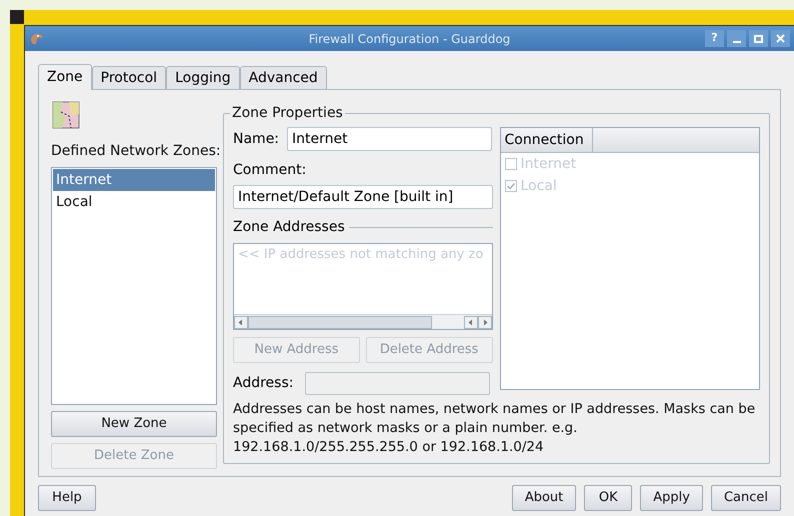 The image size is (794, 516). I want to click on dialog-button: Apply, so click(671, 498).